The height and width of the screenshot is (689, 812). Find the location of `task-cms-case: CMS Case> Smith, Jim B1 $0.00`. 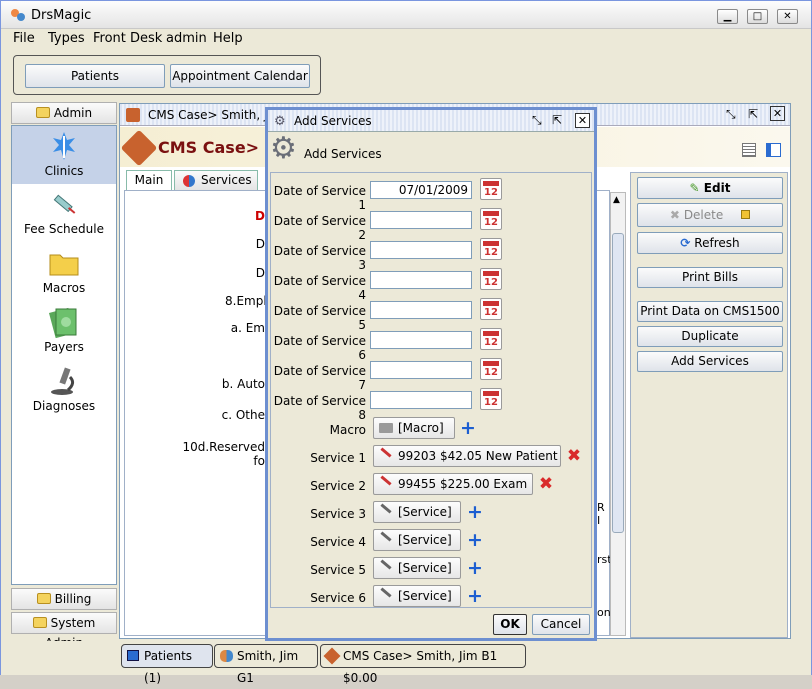

task-cms-case: CMS Case> Smith, Jim B1 $0.00 is located at coordinates (423, 664).